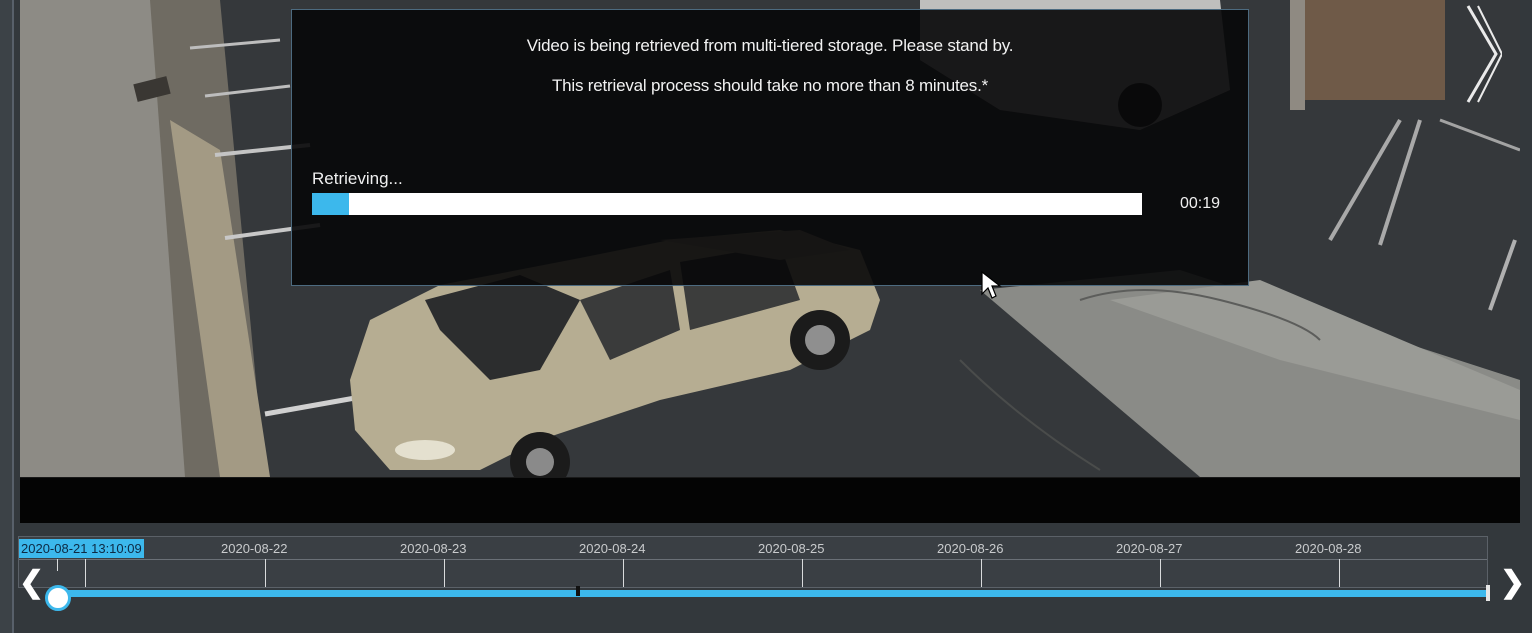  Describe the element at coordinates (7, 316) in the screenshot. I see `window-left-border` at that location.